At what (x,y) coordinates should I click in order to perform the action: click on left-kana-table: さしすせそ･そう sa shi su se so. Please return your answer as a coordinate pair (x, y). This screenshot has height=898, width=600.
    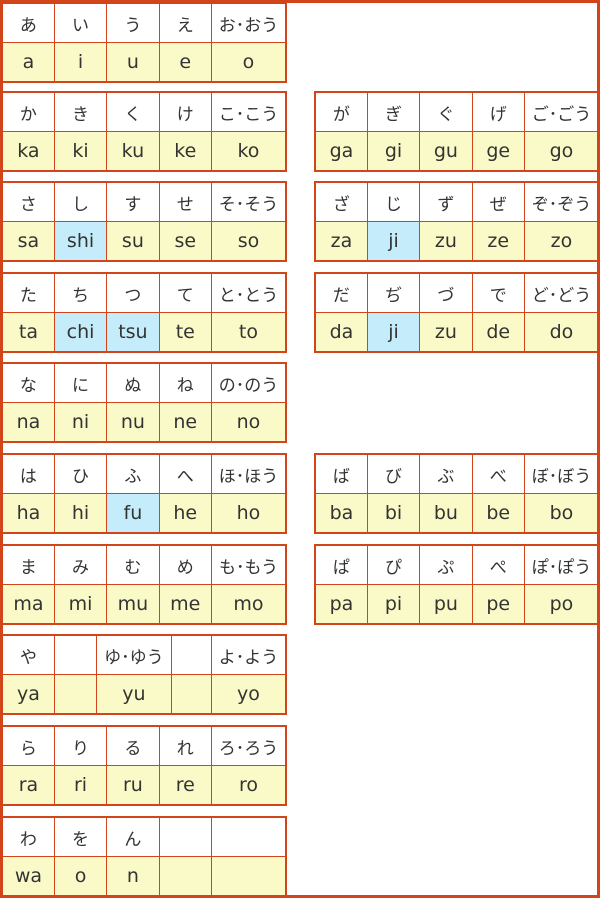
    Looking at the image, I should click on (145, 221).